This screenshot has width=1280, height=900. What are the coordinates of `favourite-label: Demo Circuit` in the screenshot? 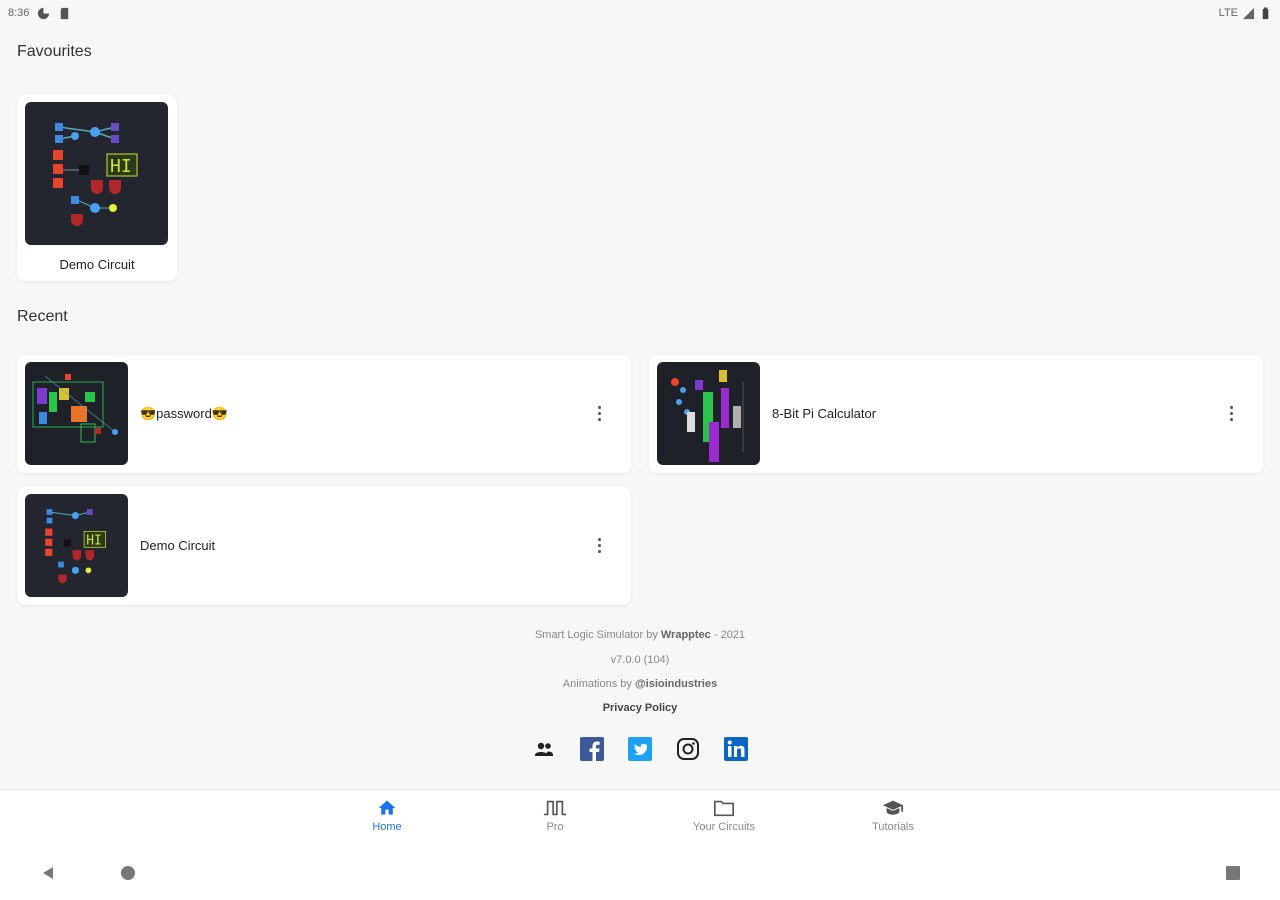 It's located at (97, 264).